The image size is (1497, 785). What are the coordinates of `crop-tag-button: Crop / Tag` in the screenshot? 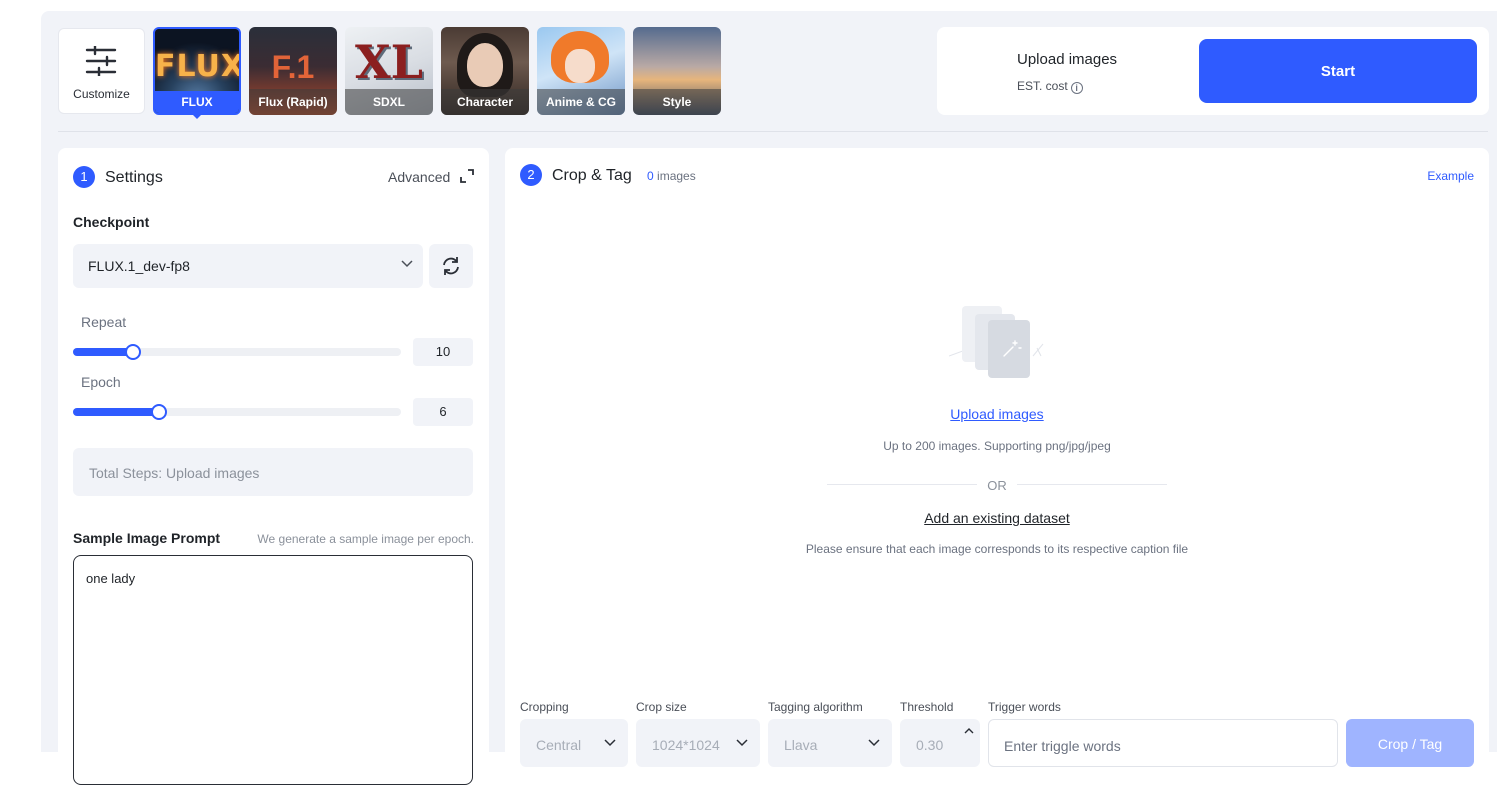 It's located at (1410, 743).